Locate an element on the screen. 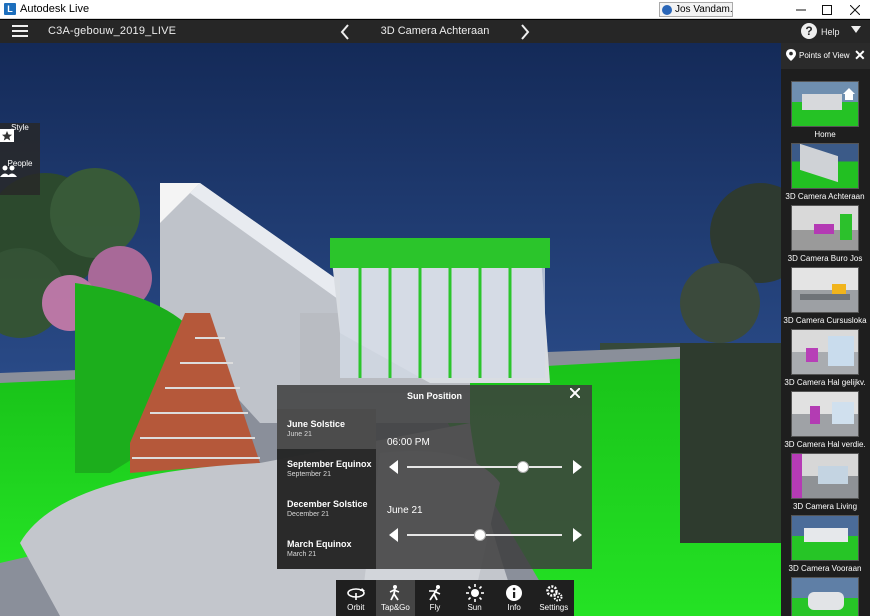 This screenshot has height=616, width=870. pov-item-achteraan: 3D Camera Achteraan is located at coordinates (825, 172).